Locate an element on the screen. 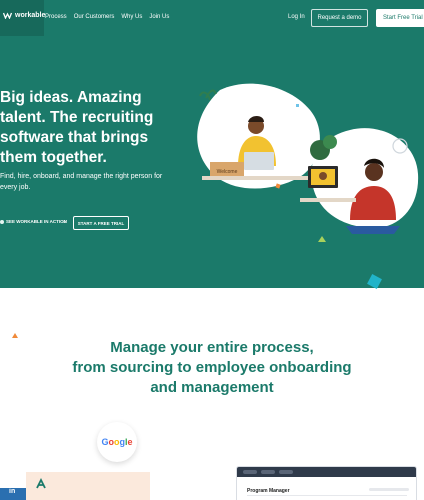  hero-free-trial-button: START A FREE TRIAL is located at coordinates (101, 223).